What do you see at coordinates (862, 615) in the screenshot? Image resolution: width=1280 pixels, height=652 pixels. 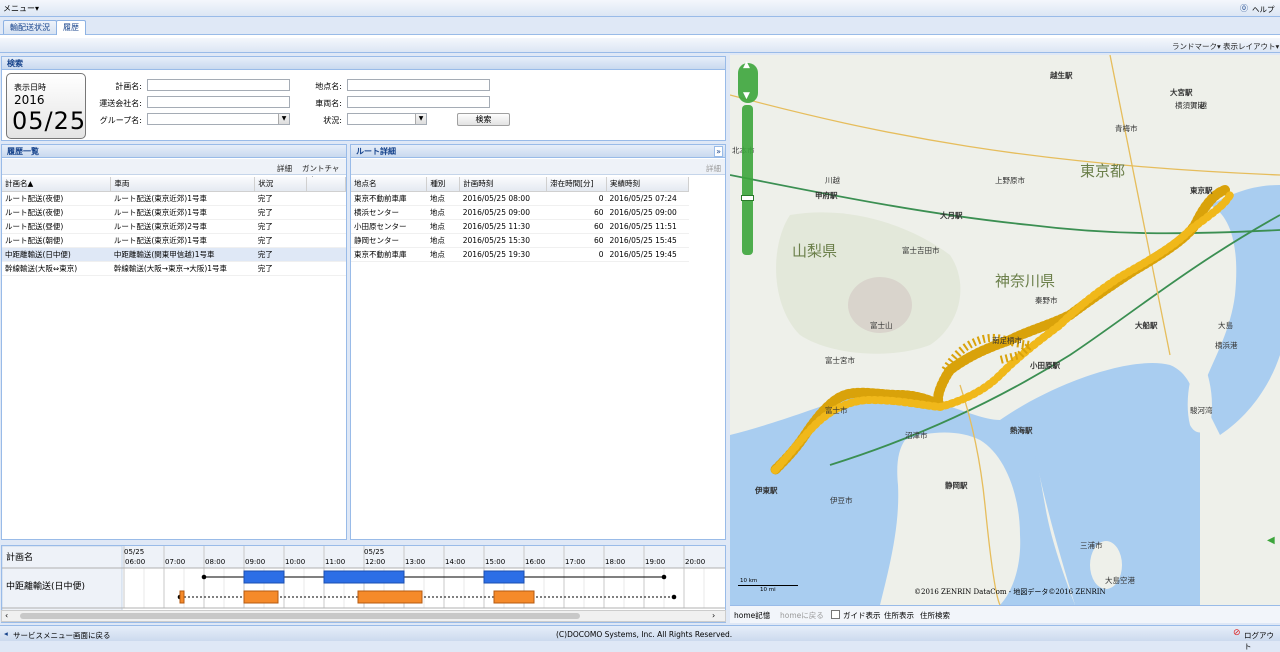 I see `guide-label: ガイド表示` at bounding box center [862, 615].